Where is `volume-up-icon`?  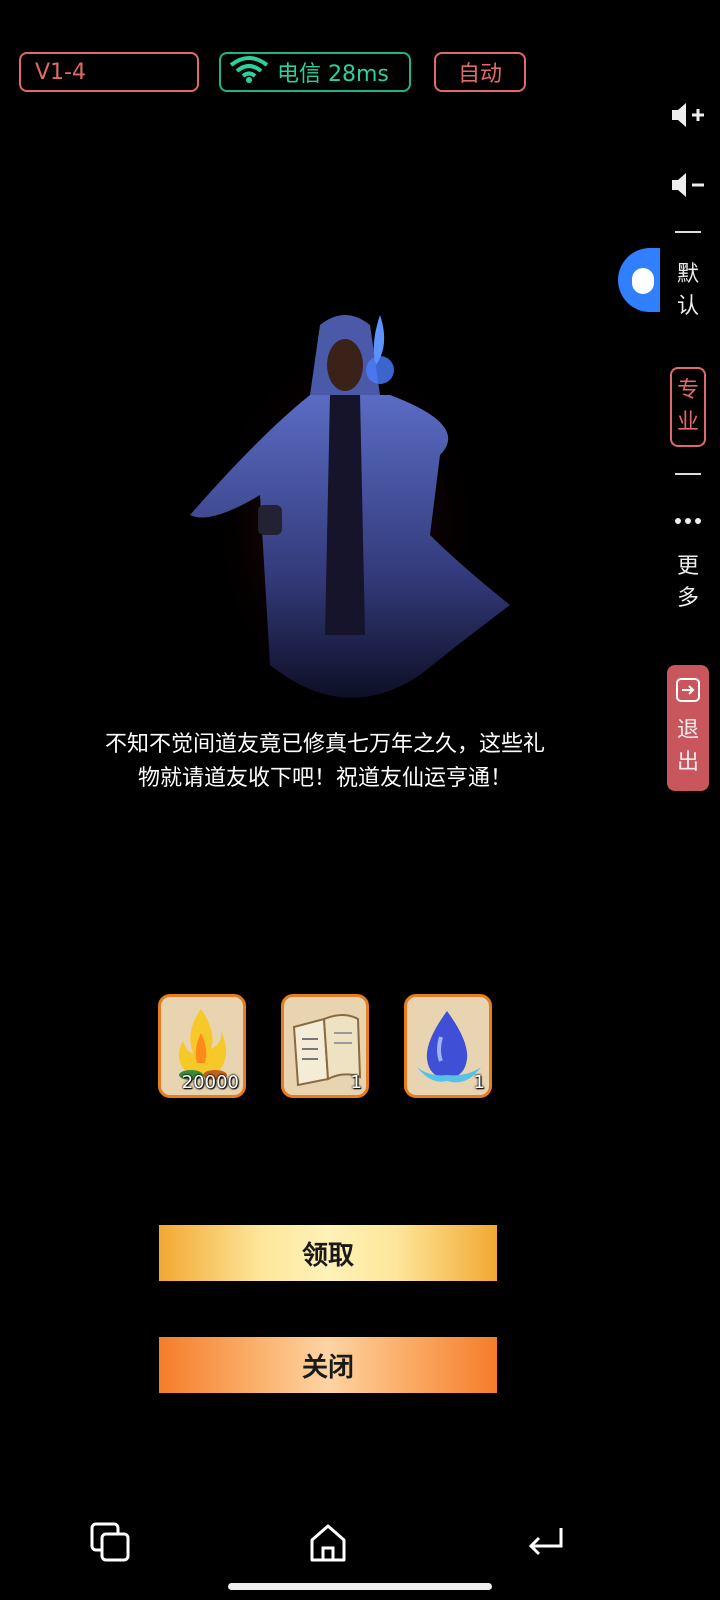 volume-up-icon is located at coordinates (688, 115).